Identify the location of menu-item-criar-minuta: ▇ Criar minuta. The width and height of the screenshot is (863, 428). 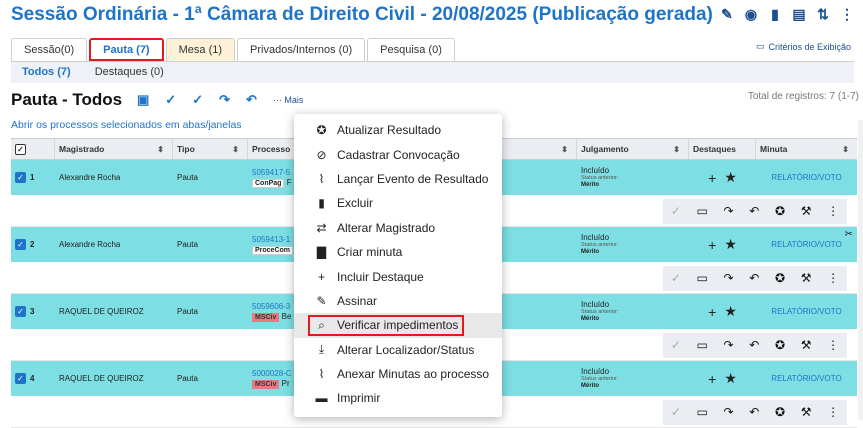
(398, 252).